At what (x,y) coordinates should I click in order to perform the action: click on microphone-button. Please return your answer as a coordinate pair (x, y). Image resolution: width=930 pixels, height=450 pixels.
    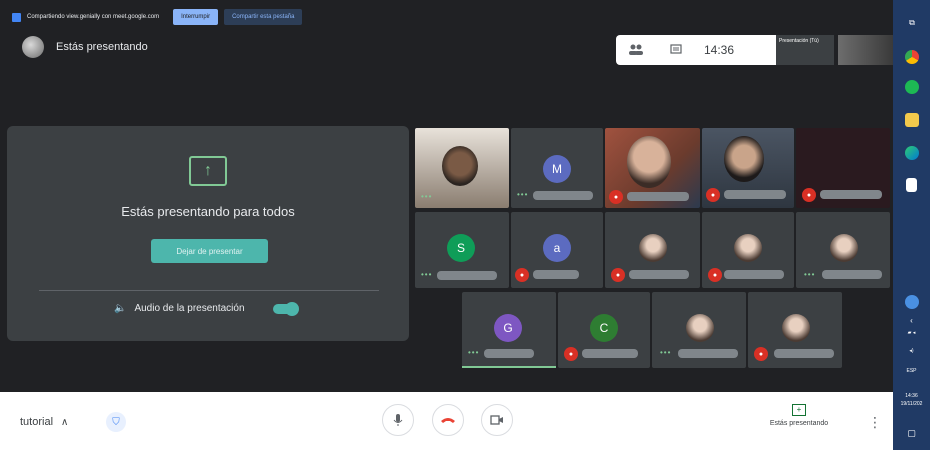
    Looking at the image, I should click on (398, 420).